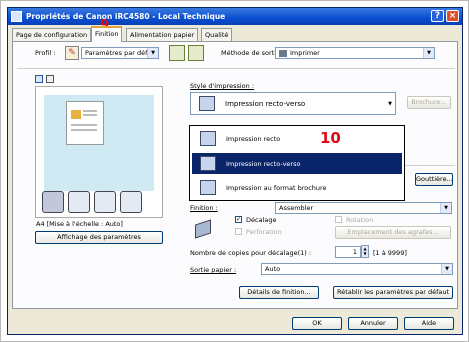 The height and width of the screenshot is (342, 469). Describe the element at coordinates (452, 16) in the screenshot. I see `close-icon: ×` at that location.